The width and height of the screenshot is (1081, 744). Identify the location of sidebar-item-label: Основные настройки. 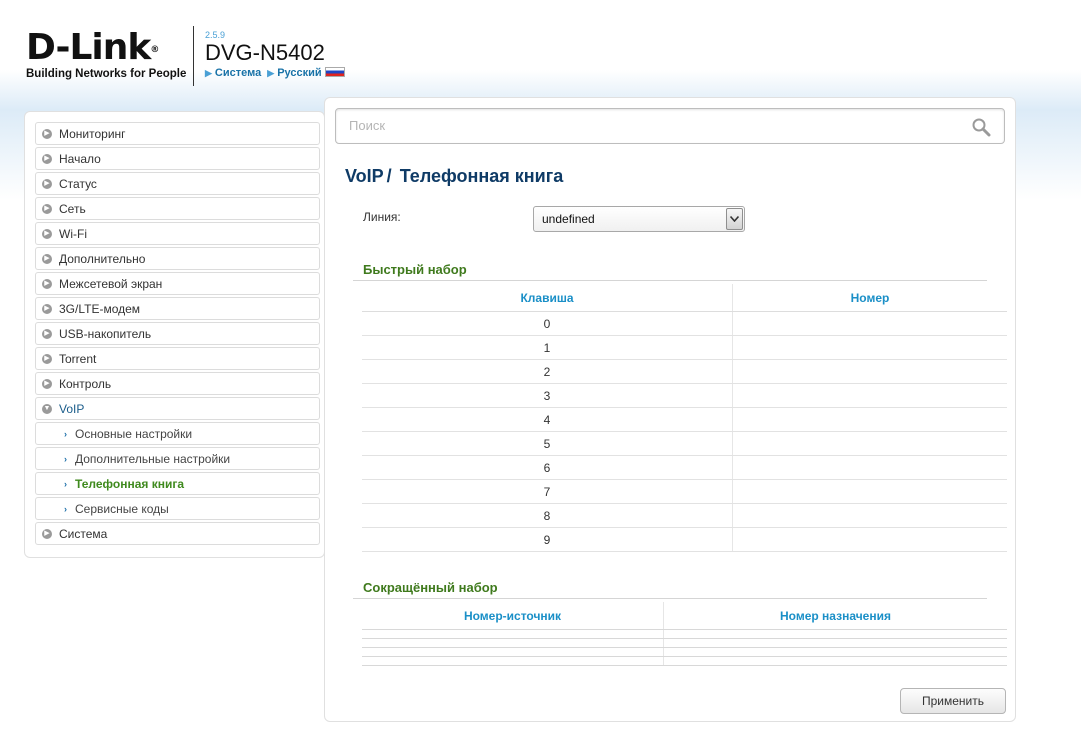
(134, 433).